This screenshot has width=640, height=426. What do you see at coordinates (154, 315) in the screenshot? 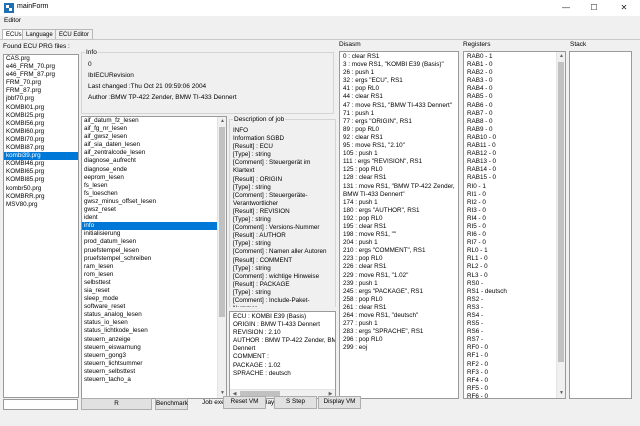
I see `job-item: status_analog_lesen` at bounding box center [154, 315].